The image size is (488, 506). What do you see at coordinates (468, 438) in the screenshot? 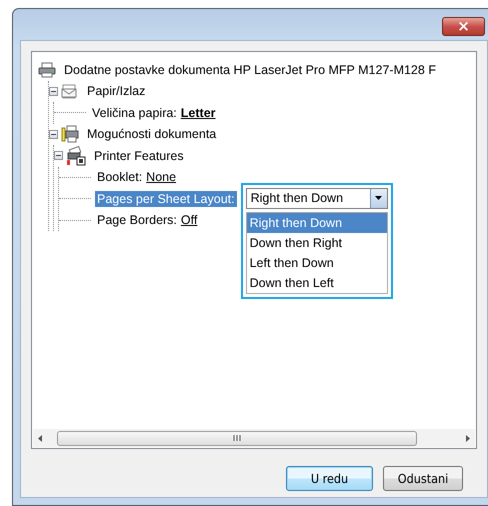
I see `right-arrow-icon` at bounding box center [468, 438].